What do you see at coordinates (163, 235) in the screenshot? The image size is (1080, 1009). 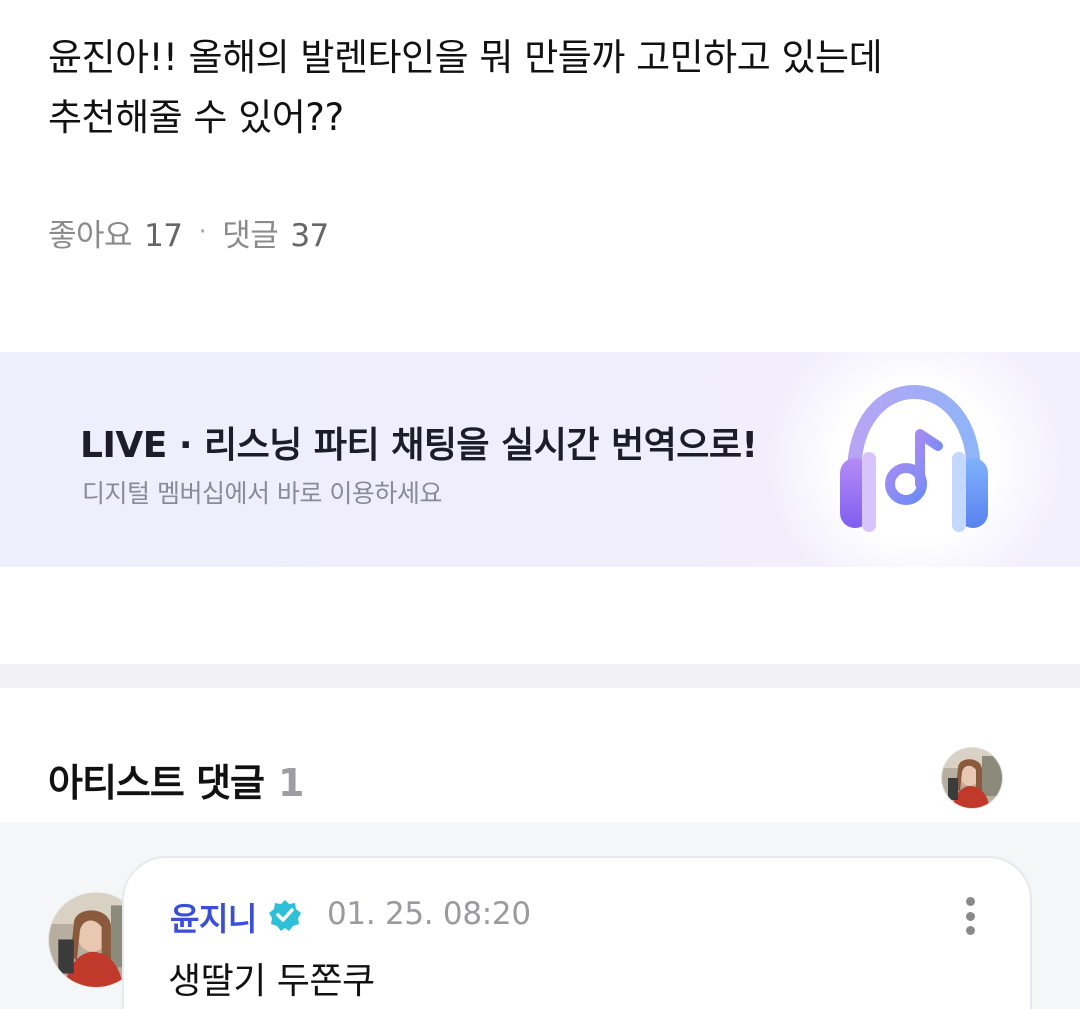 I see `likes-count: 17` at bounding box center [163, 235].